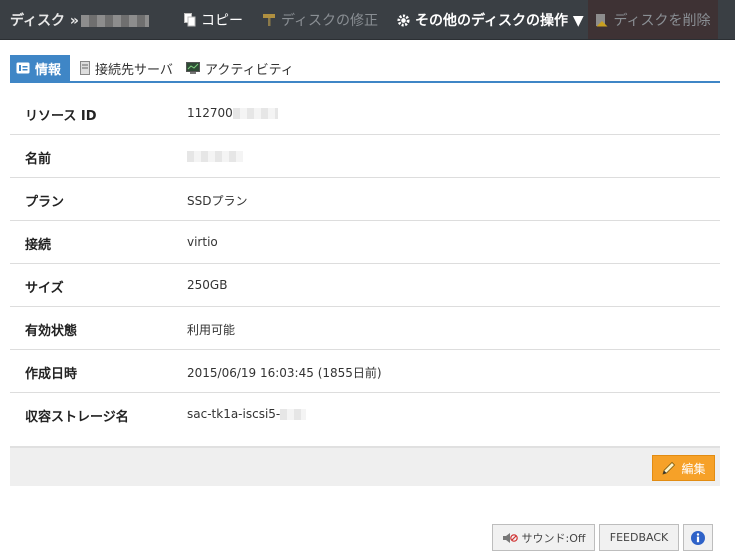 This screenshot has height=551, width=735. I want to click on connection-label: 接続, so click(38, 245).